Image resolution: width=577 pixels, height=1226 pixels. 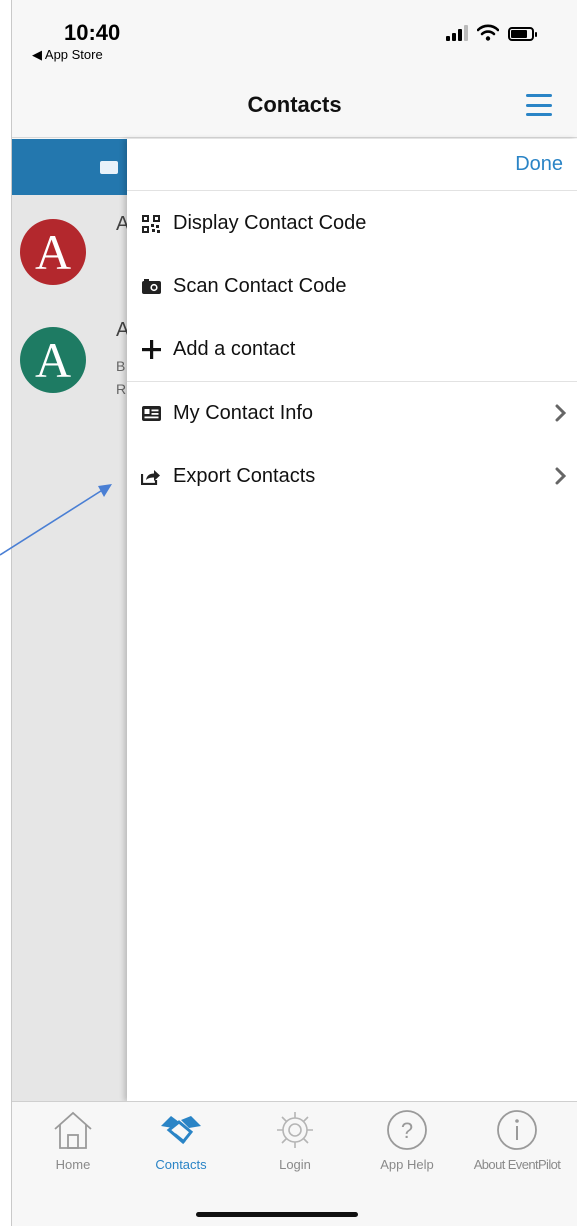 What do you see at coordinates (69, 167) in the screenshot?
I see `scan-banner` at bounding box center [69, 167].